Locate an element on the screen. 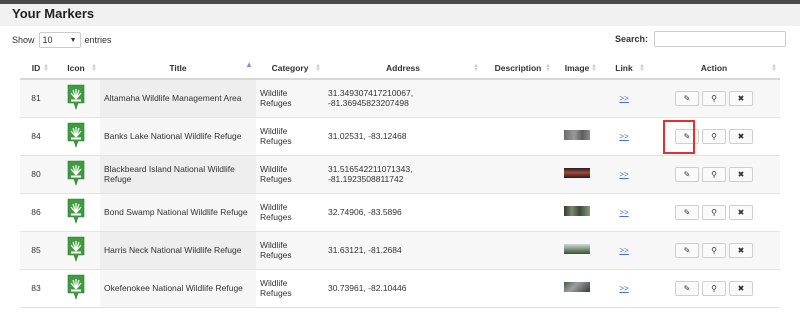  column-header-description: Description ▲ ▼ is located at coordinates (518, 69).